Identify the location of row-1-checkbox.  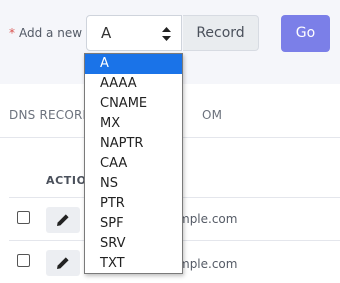
(23, 217).